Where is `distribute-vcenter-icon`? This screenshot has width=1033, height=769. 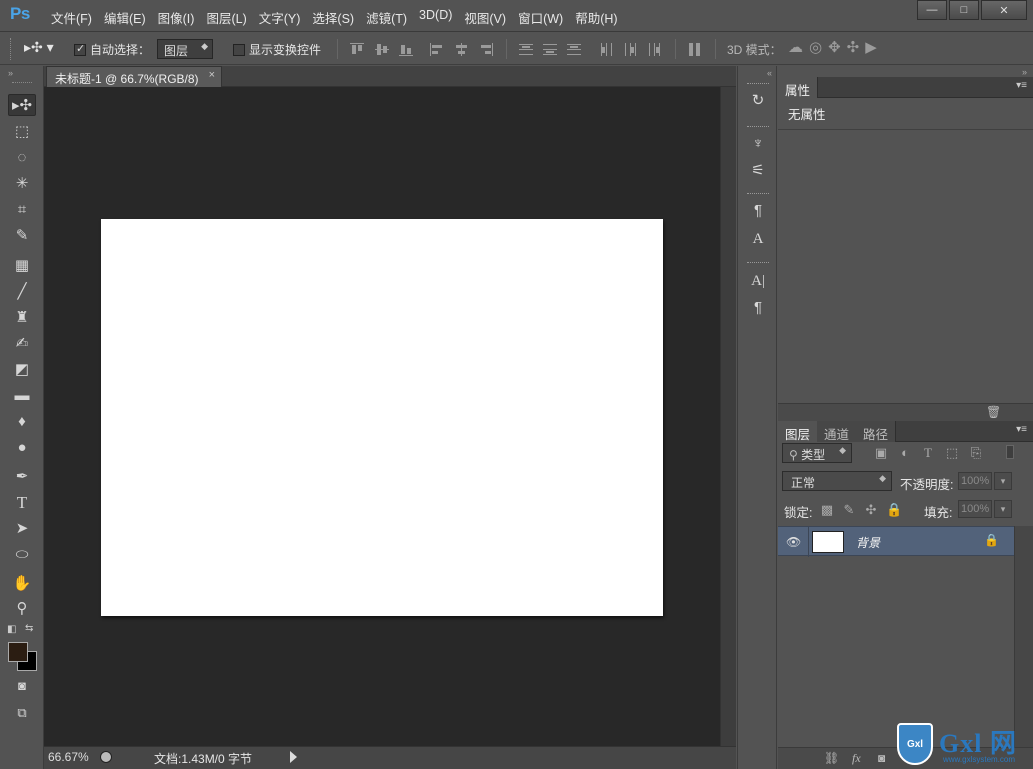 distribute-vcenter-icon is located at coordinates (550, 49).